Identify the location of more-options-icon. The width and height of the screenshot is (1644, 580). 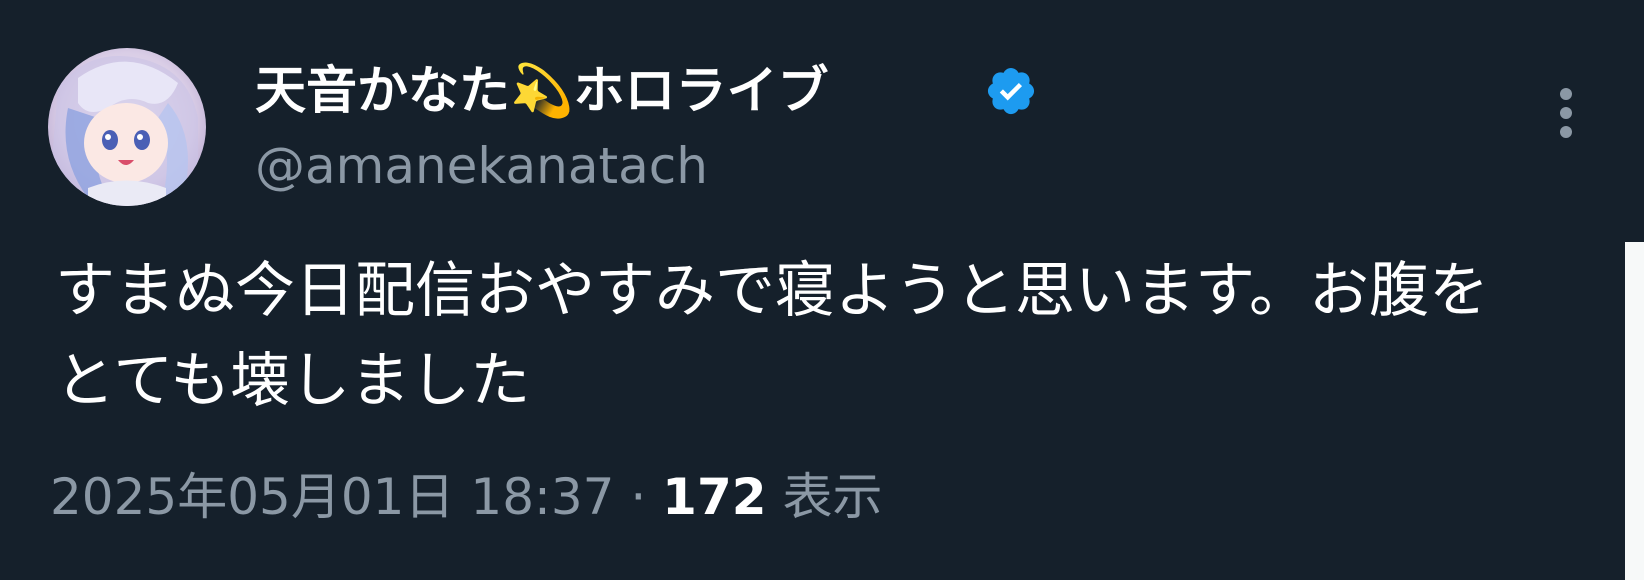
(1566, 113).